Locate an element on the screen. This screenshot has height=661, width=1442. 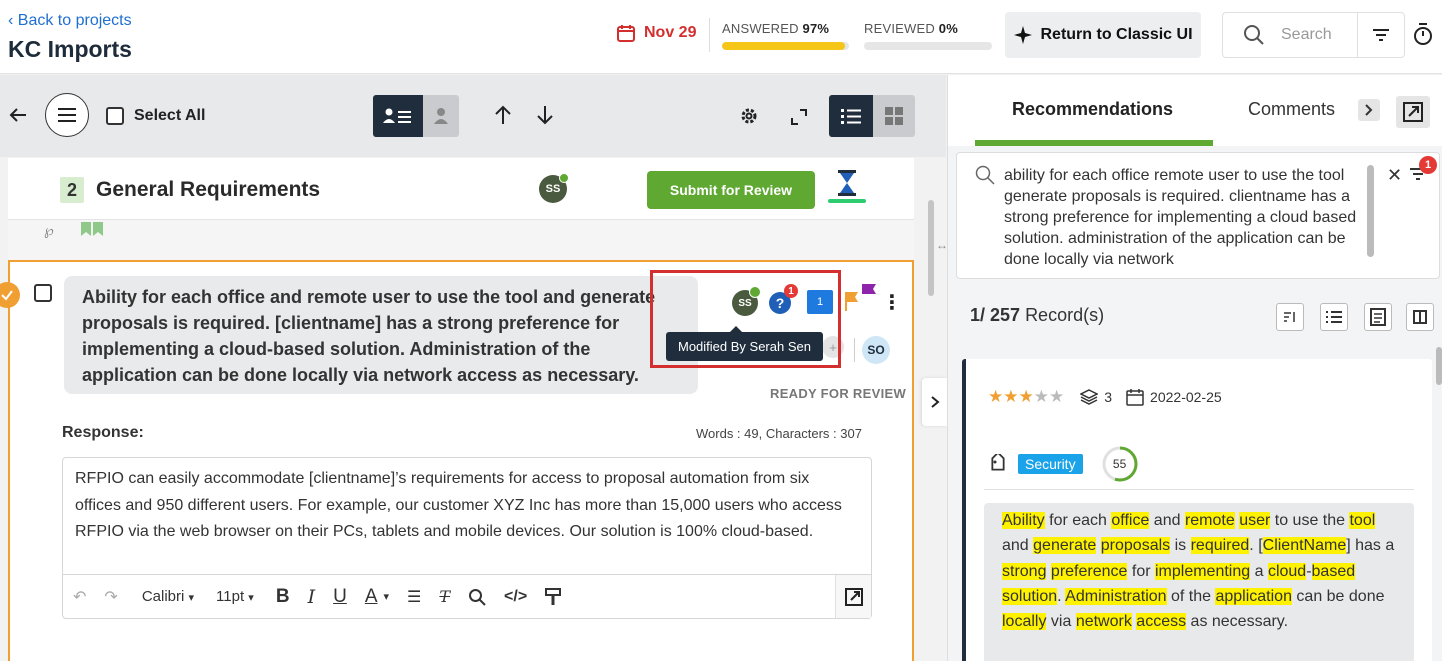
grid-icon is located at coordinates (894, 116).